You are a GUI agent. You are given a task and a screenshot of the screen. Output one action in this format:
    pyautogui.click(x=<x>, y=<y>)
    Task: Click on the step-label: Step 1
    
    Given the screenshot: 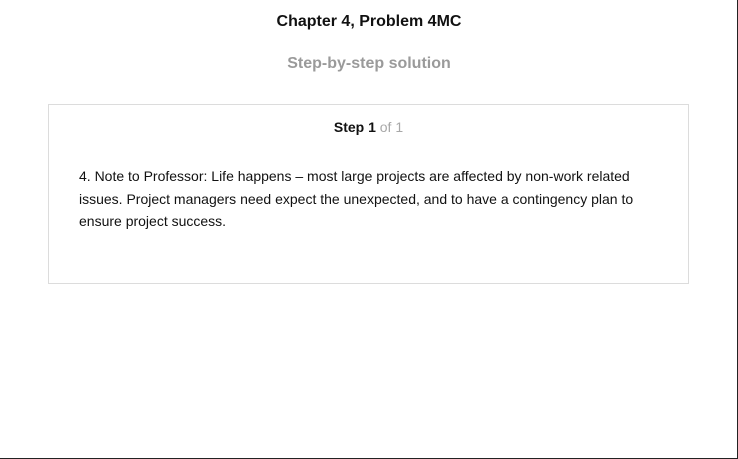 What is the action you would take?
    pyautogui.click(x=354, y=127)
    